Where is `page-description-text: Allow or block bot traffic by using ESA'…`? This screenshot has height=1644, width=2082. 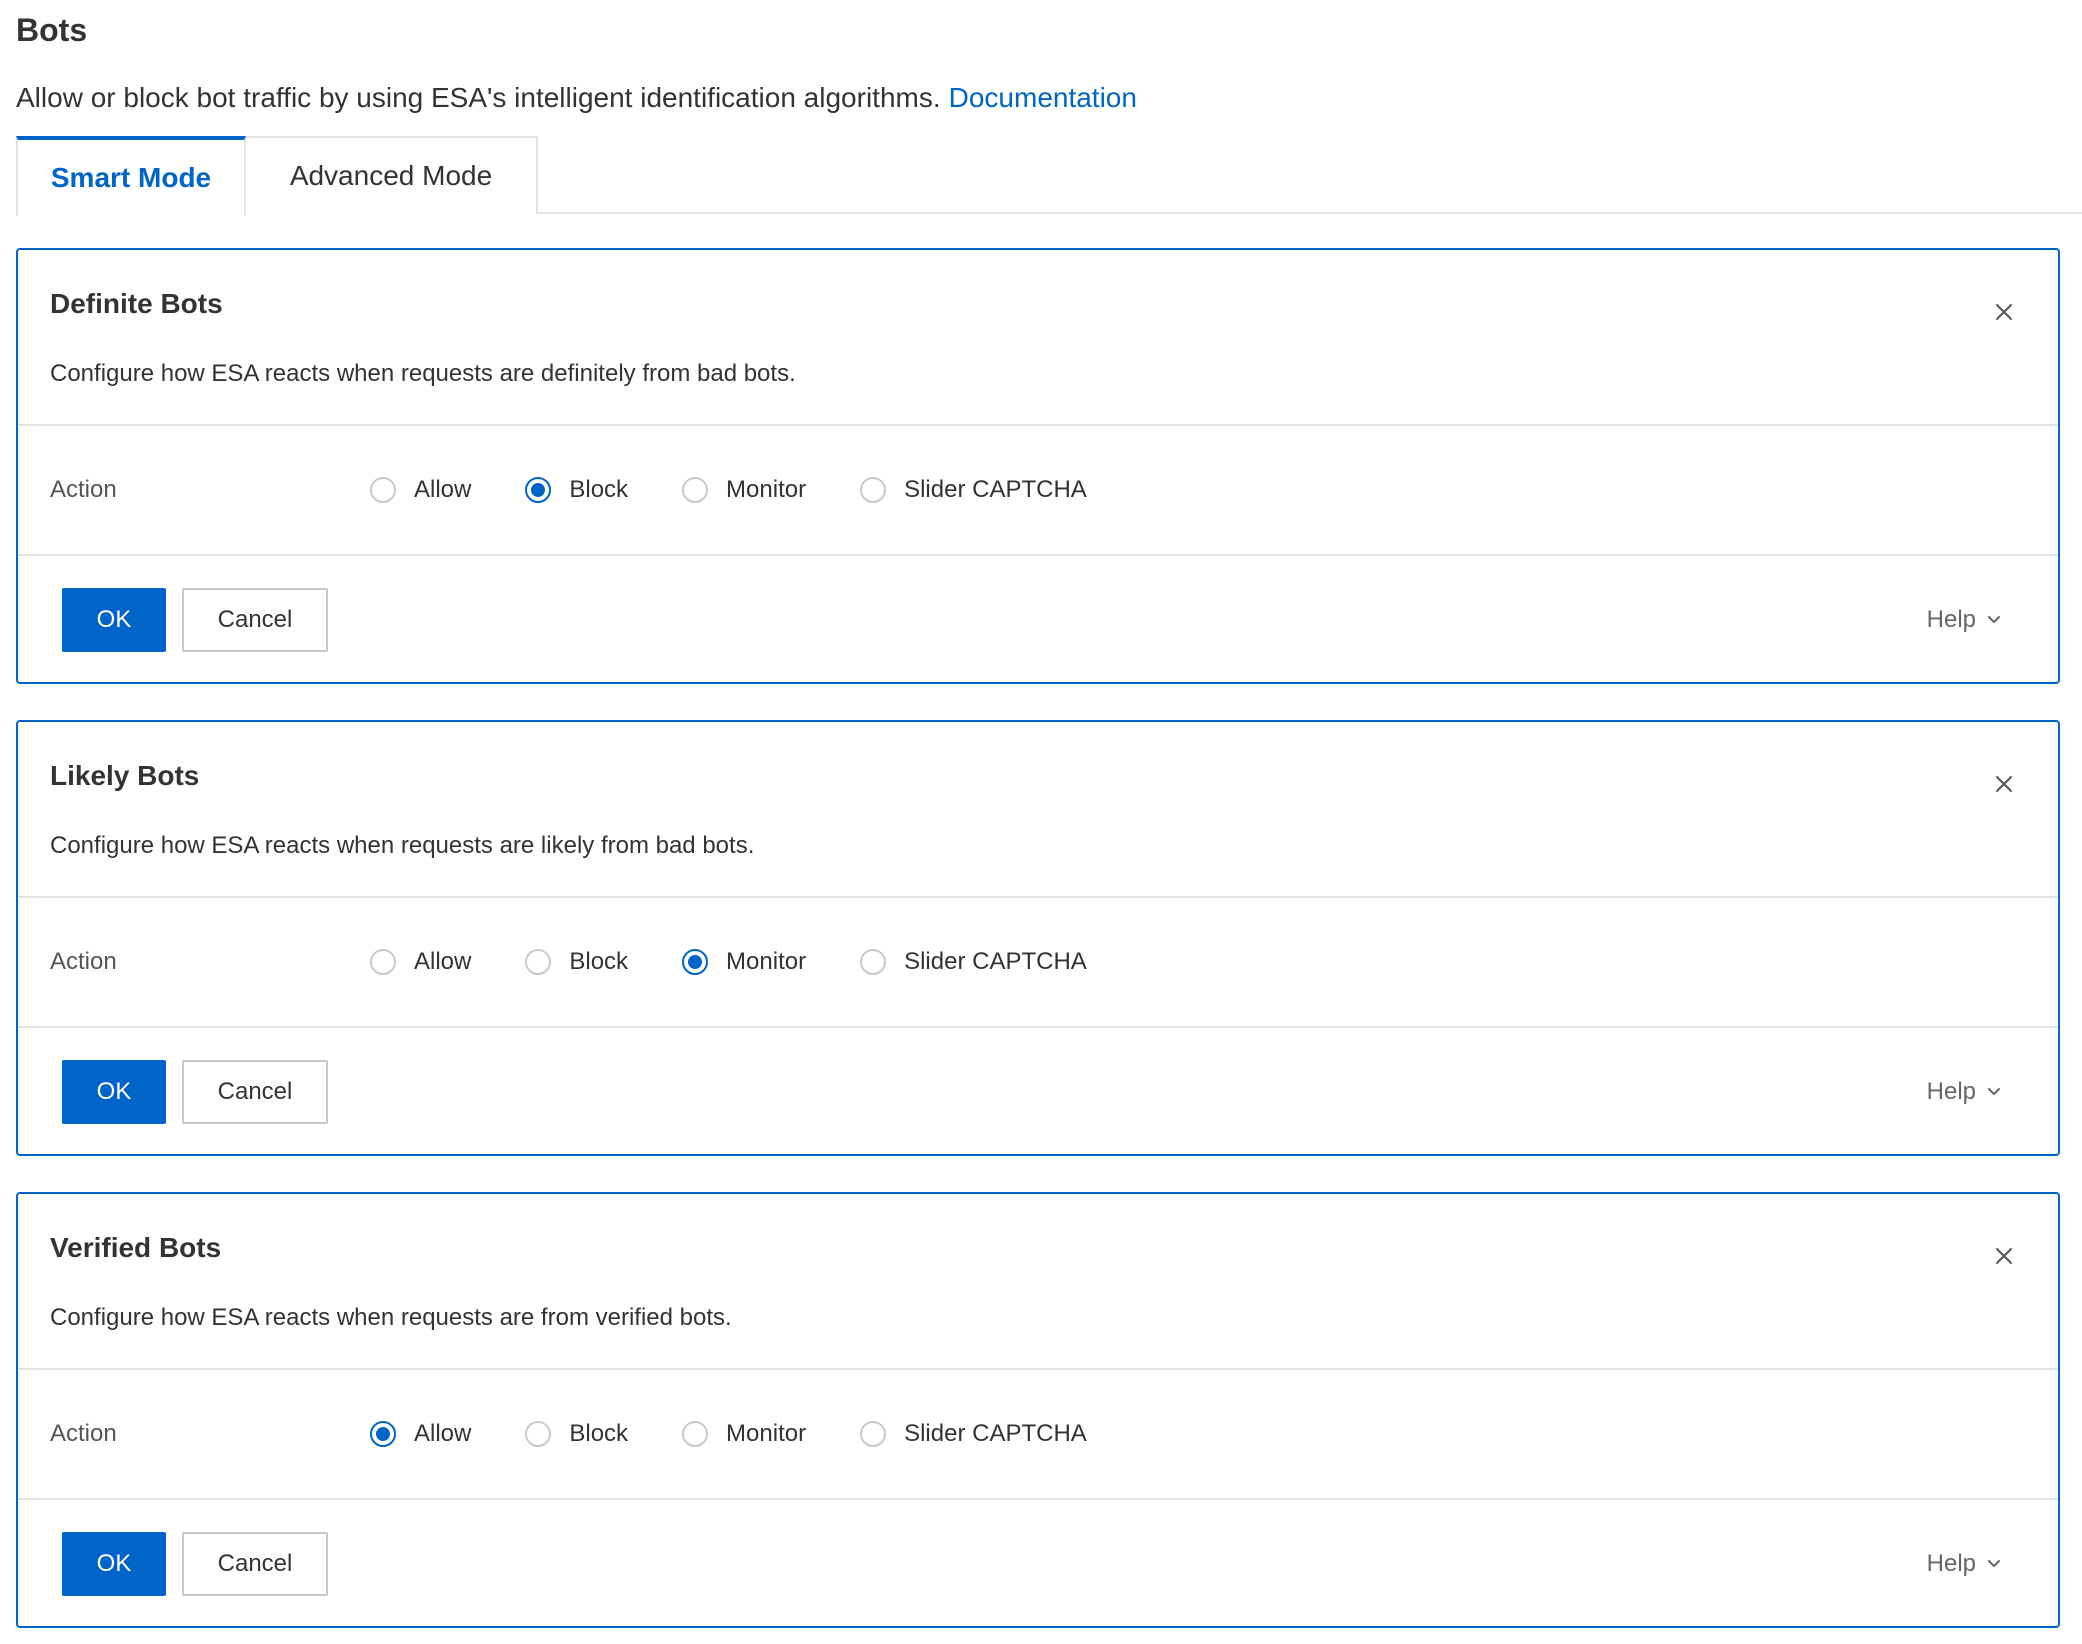
page-description-text: Allow or block bot traffic by using ESA'… is located at coordinates (478, 97).